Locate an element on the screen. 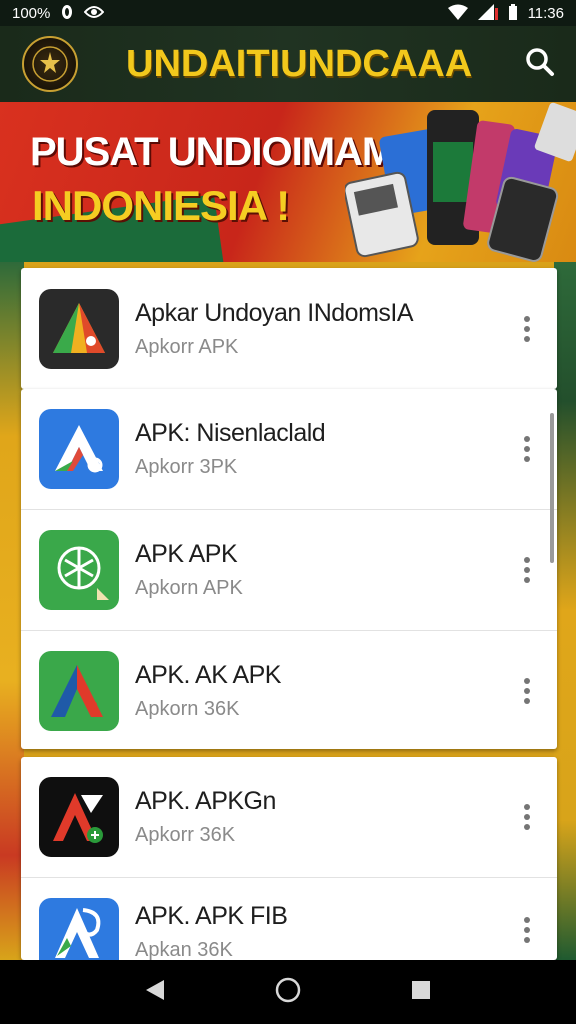 The width and height of the screenshot is (576, 1024). app-subtitle: Apkorr 3PK is located at coordinates (186, 467).